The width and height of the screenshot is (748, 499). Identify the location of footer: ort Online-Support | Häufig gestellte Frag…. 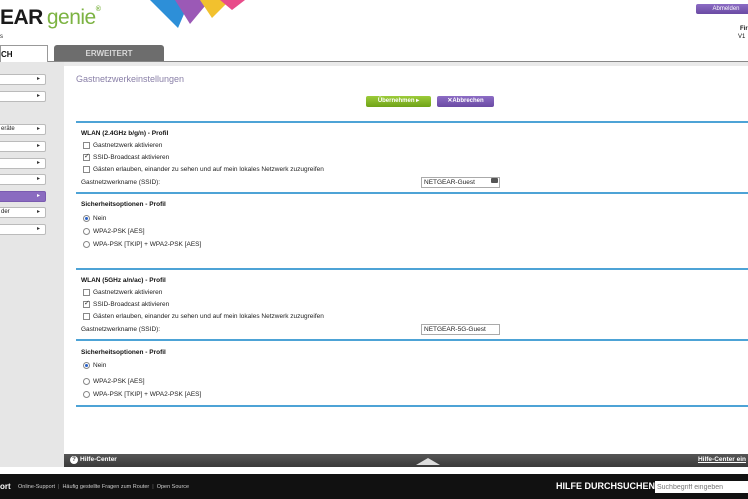
(374, 486).